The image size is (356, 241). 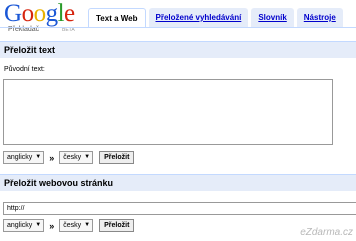 I want to click on tab-divider, so click(x=178, y=27).